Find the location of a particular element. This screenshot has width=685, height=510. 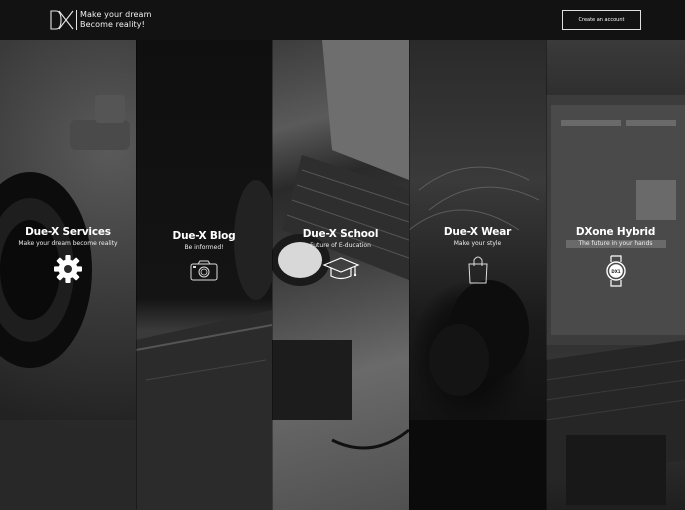

shopping-bag-icon is located at coordinates (477, 271).